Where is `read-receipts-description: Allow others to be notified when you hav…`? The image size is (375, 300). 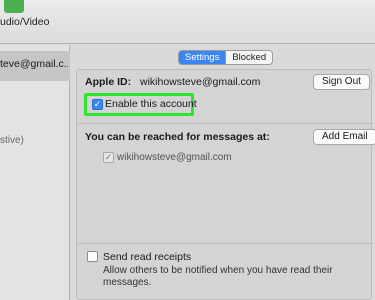
read-receipts-description: Allow others to be notified when you hav… is located at coordinates (218, 276).